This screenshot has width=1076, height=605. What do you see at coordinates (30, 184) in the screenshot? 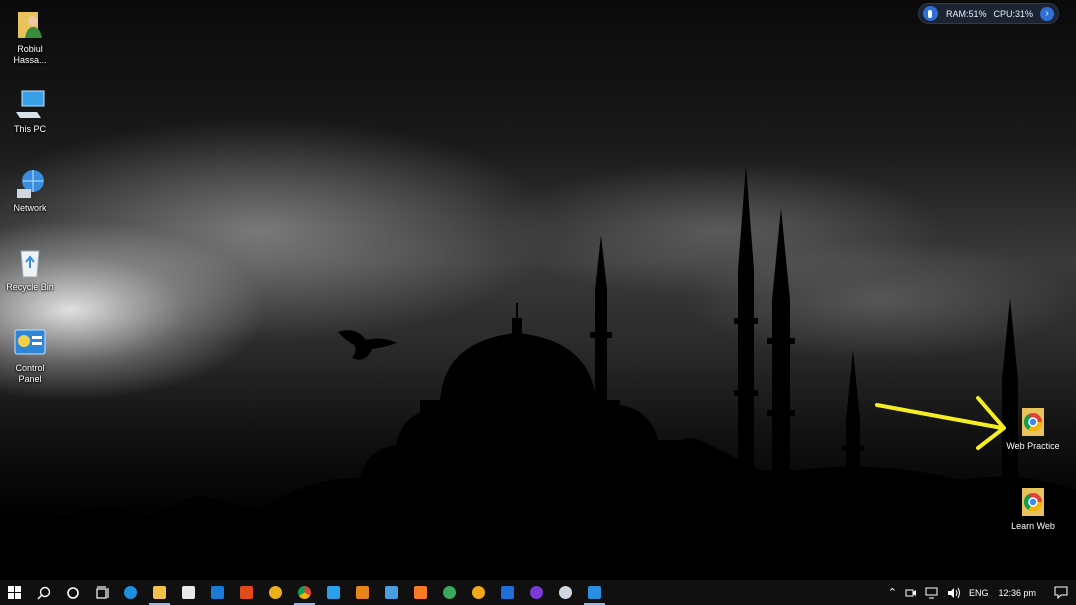
I see `network-icon` at bounding box center [30, 184].